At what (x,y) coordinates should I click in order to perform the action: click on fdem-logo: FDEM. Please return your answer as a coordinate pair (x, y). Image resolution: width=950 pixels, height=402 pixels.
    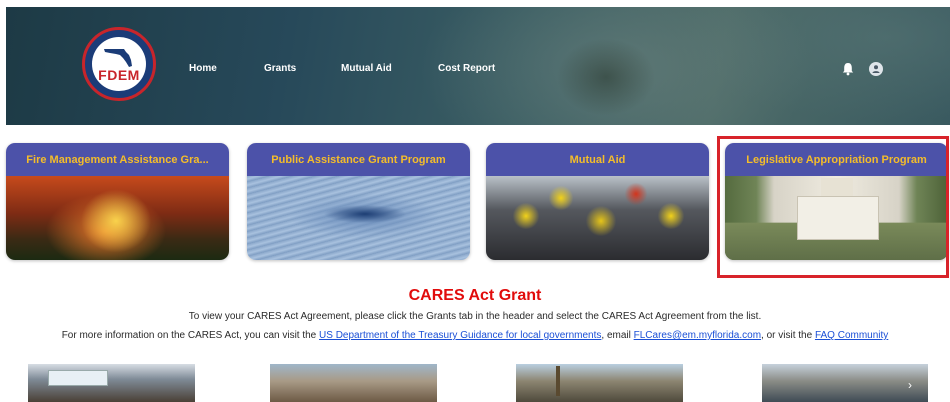
    Looking at the image, I should click on (119, 64).